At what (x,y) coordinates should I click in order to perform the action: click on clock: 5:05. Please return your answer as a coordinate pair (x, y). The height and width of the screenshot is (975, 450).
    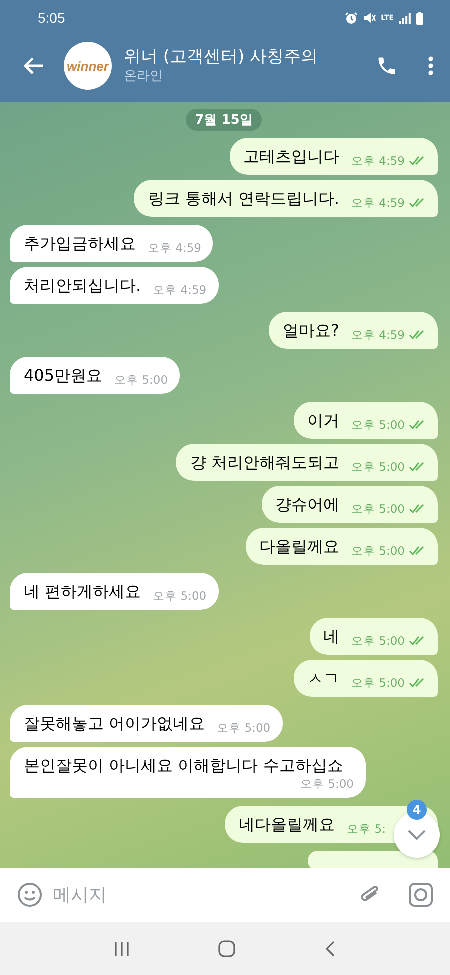
    Looking at the image, I should click on (52, 18).